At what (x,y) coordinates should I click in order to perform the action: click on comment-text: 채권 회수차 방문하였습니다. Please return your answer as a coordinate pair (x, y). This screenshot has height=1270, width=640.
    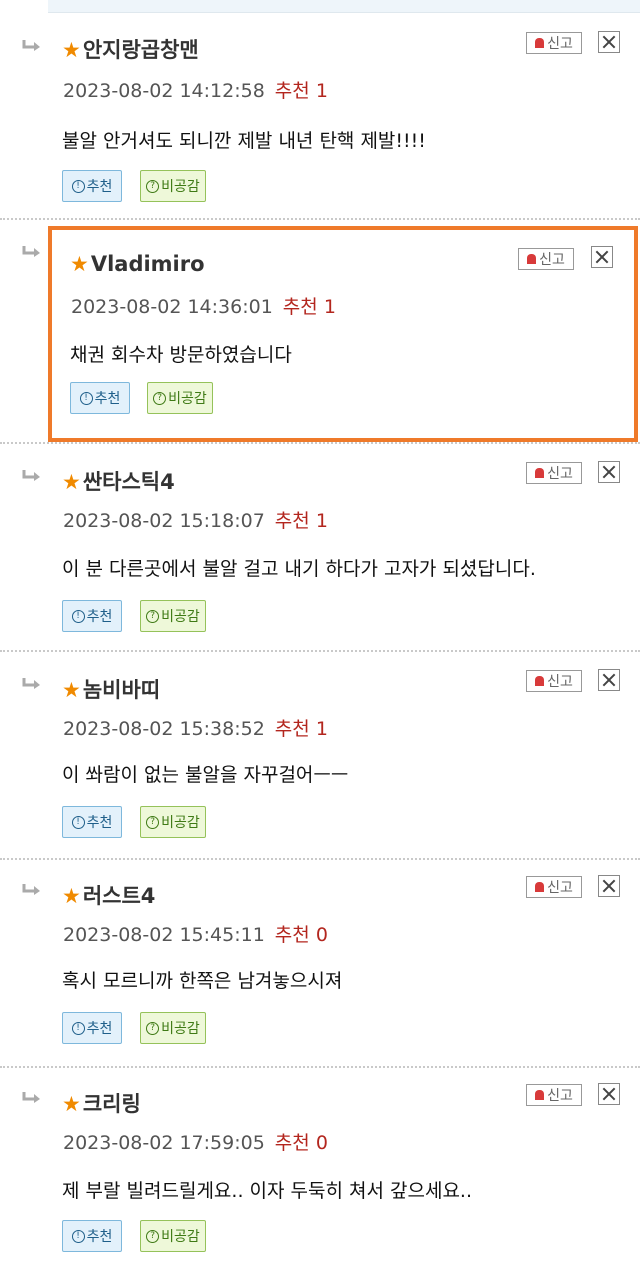
    Looking at the image, I should click on (181, 355).